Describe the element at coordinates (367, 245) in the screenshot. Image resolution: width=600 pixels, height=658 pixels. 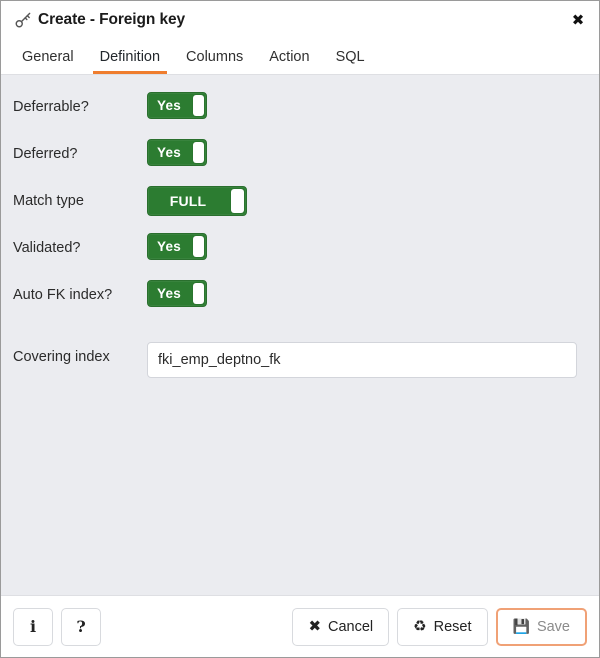
I see `validated-control: Yes` at that location.